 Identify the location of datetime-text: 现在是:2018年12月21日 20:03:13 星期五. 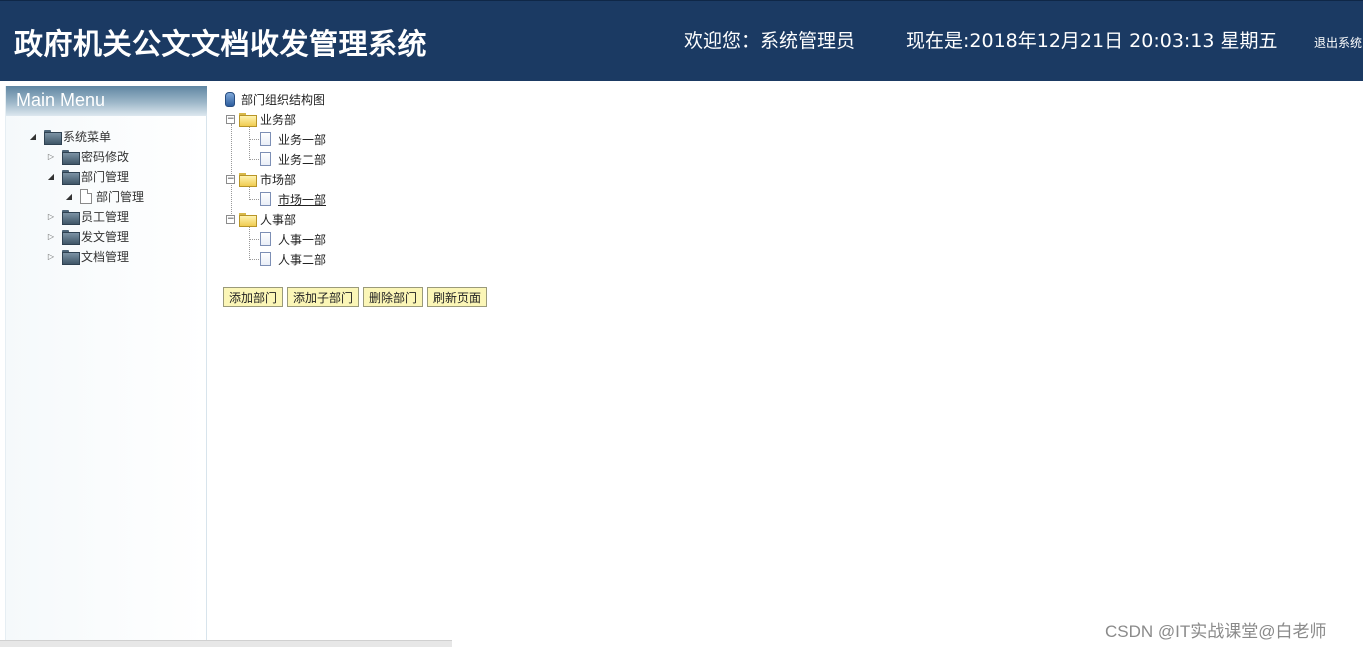
(1092, 41).